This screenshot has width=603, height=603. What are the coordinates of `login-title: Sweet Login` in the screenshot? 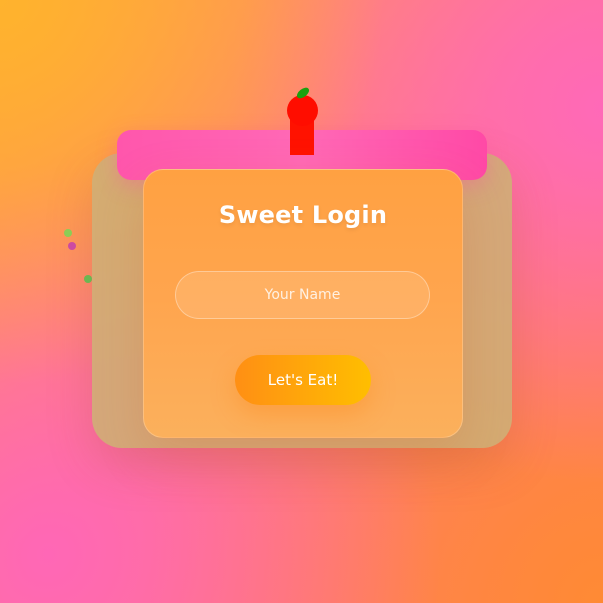 It's located at (303, 215).